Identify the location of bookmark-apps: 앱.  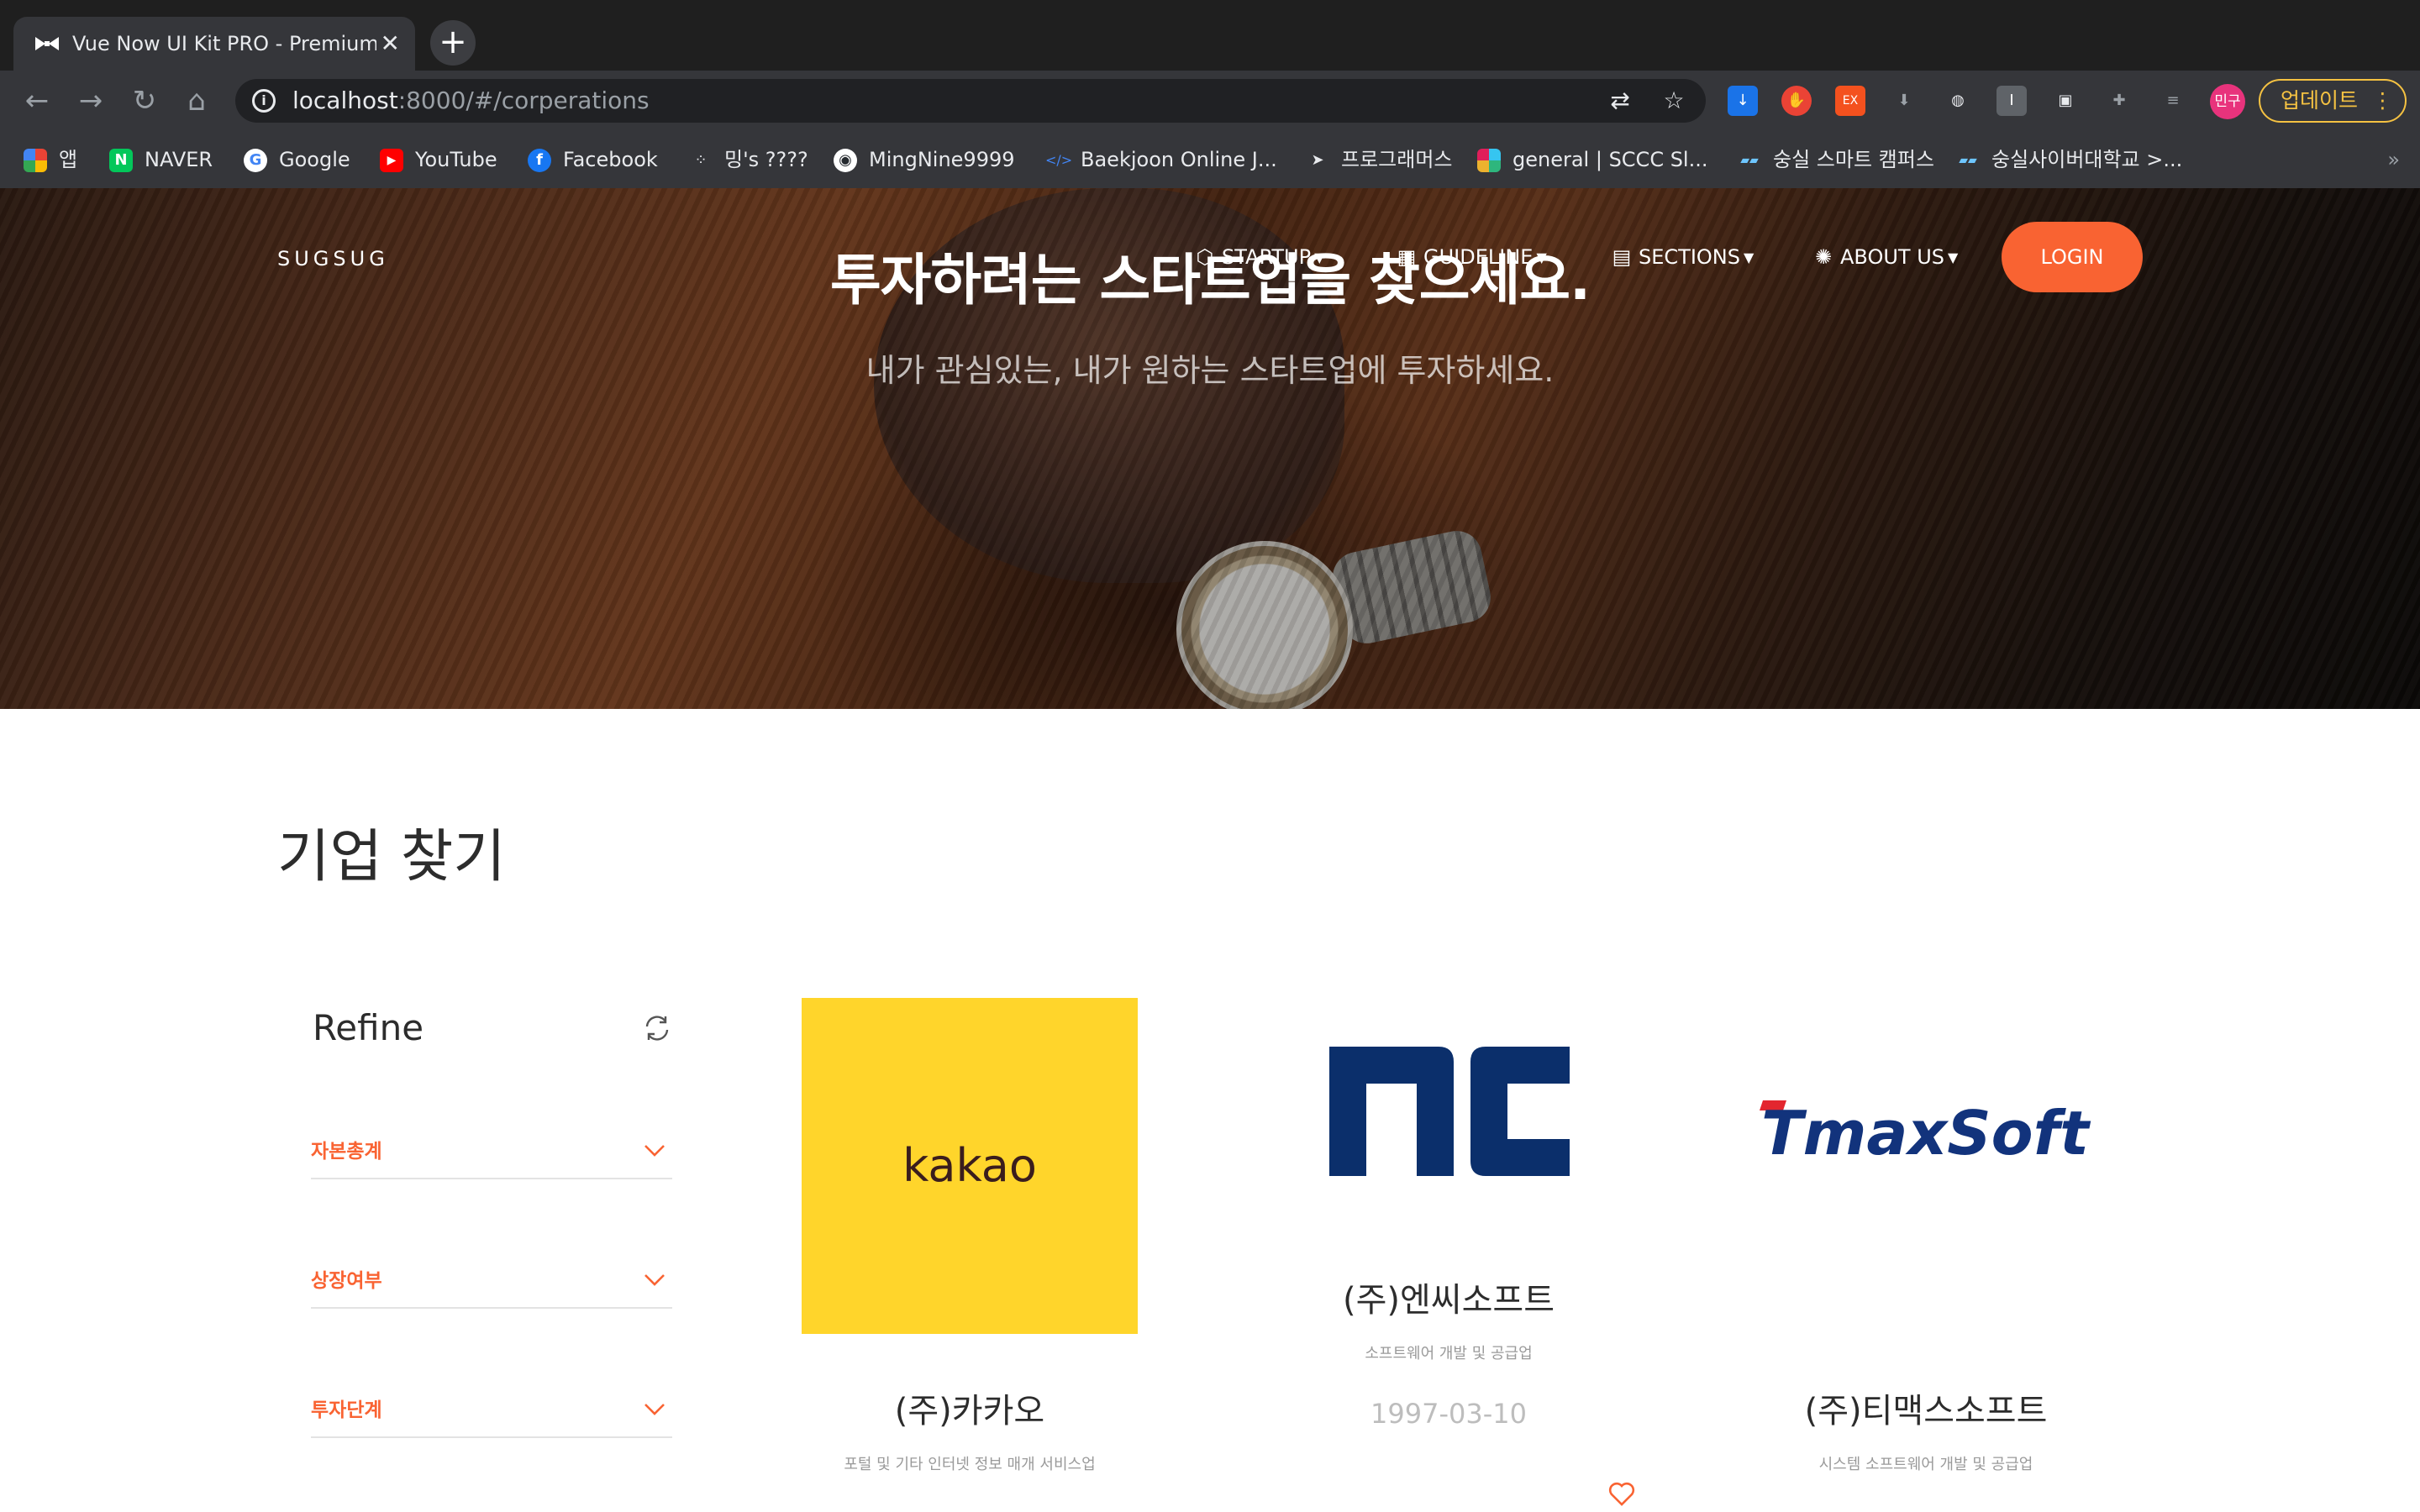
(51, 159).